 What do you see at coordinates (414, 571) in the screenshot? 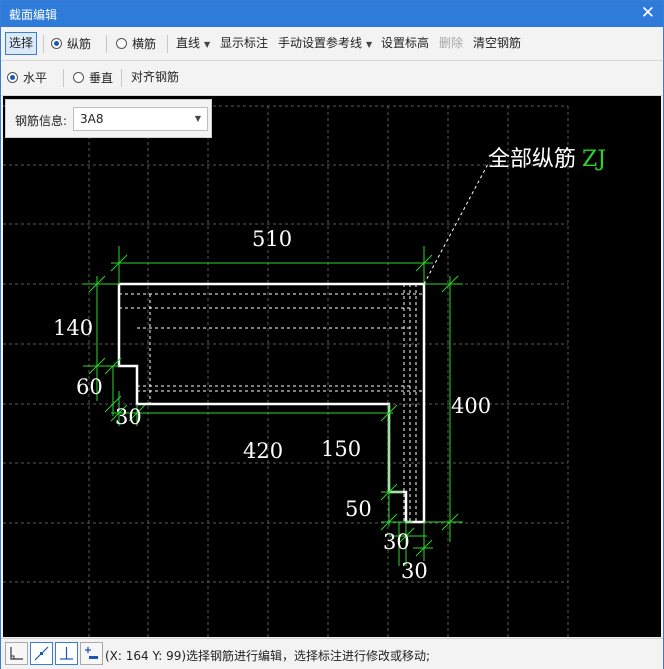
I see `dim-bottom-30: 30` at bounding box center [414, 571].